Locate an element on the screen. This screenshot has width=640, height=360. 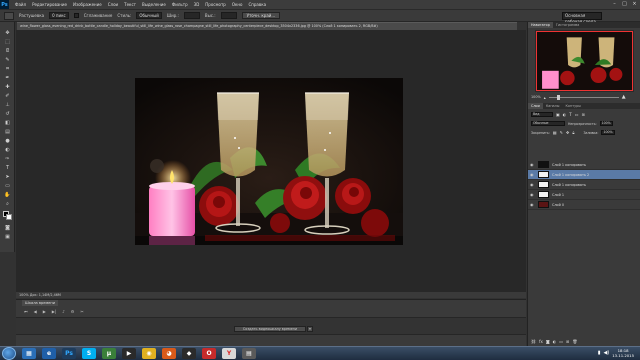
close-icon: × is located at coordinates (634, 4).